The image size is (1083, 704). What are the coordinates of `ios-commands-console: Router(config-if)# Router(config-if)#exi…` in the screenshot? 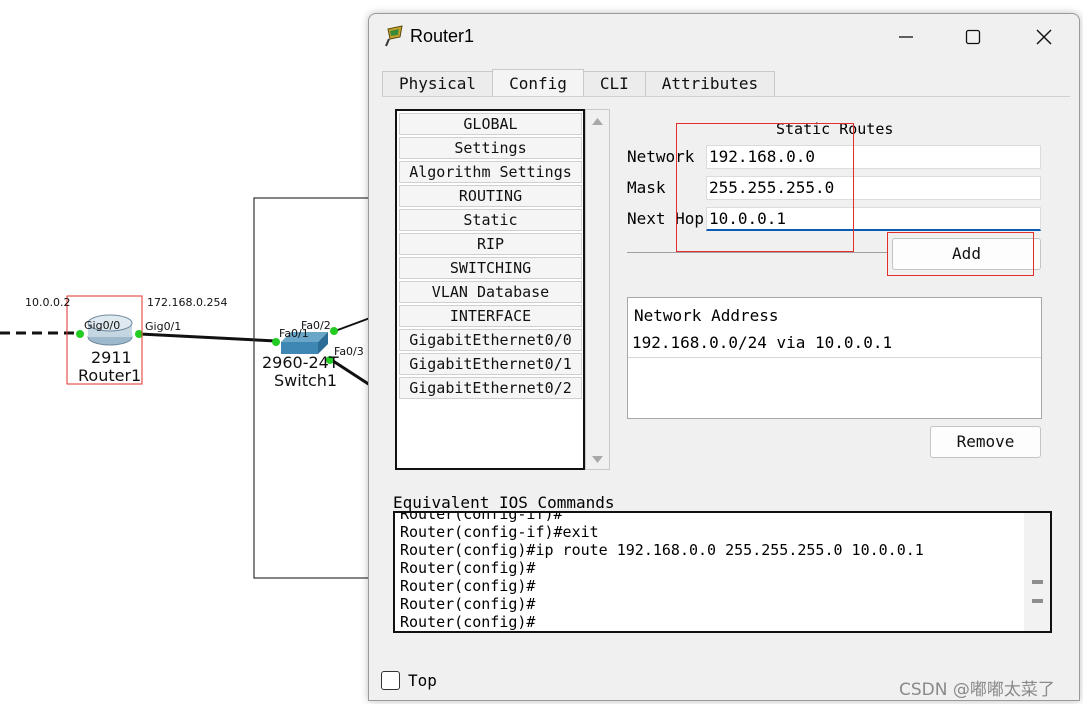 It's located at (722, 572).